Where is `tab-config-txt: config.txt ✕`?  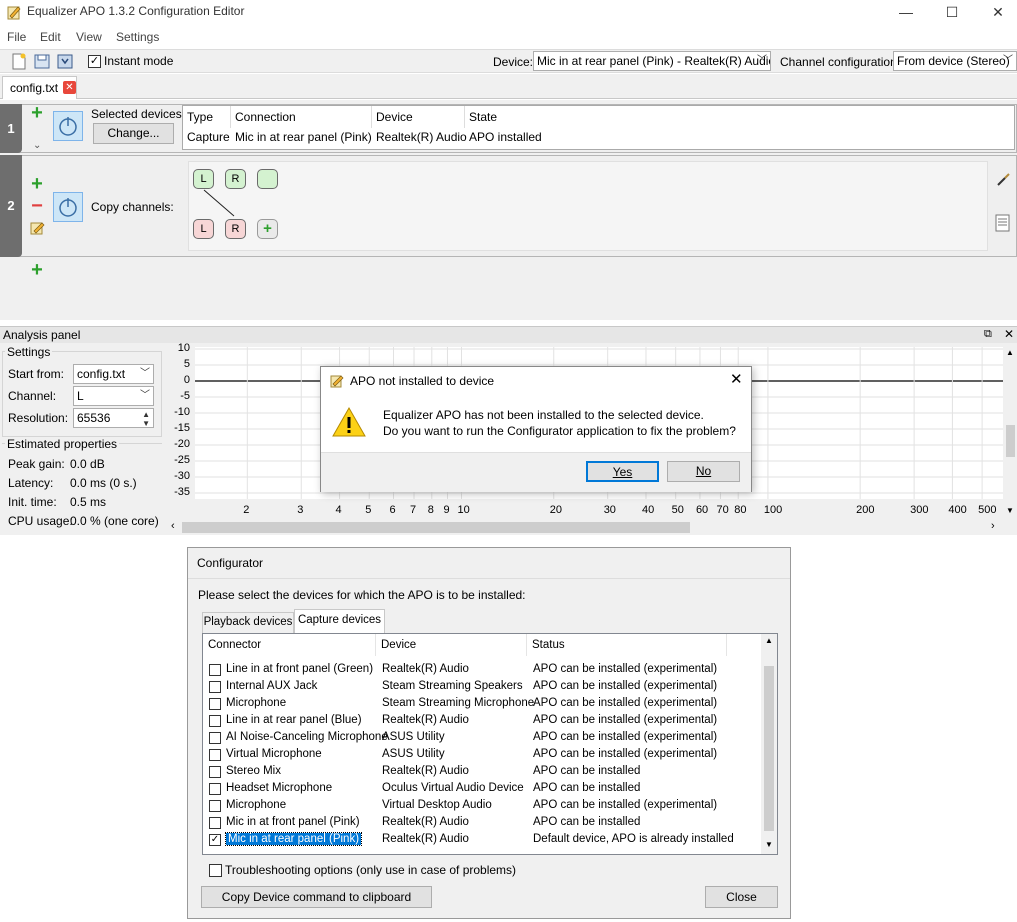
tab-config-txt: config.txt ✕ is located at coordinates (39, 87).